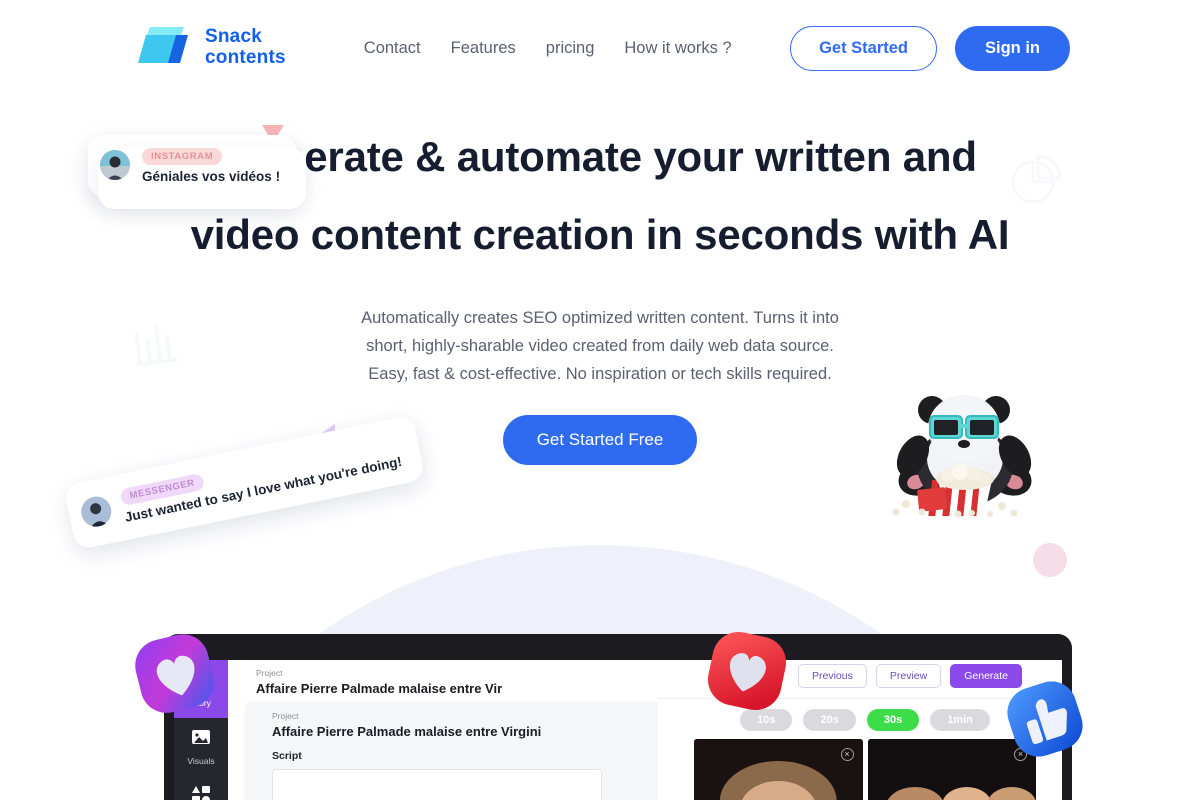 This screenshot has width=1200, height=800. What do you see at coordinates (1045, 719) in the screenshot?
I see `thumbs-up-reaction-blue-icon` at bounding box center [1045, 719].